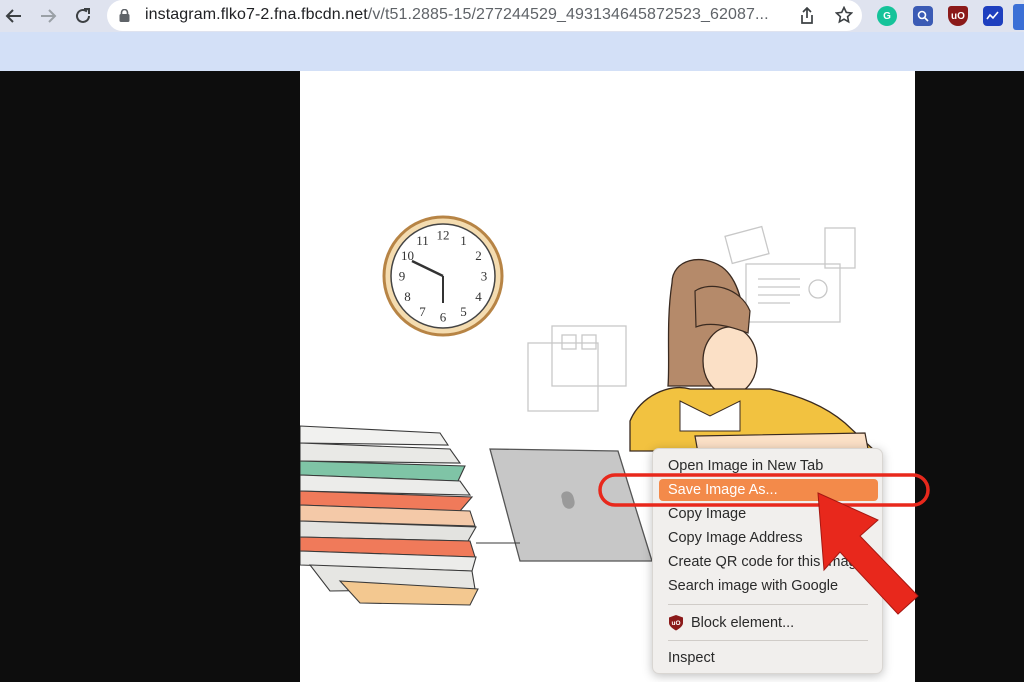  What do you see at coordinates (764, 544) in the screenshot?
I see `annotation-overlay` at bounding box center [764, 544].